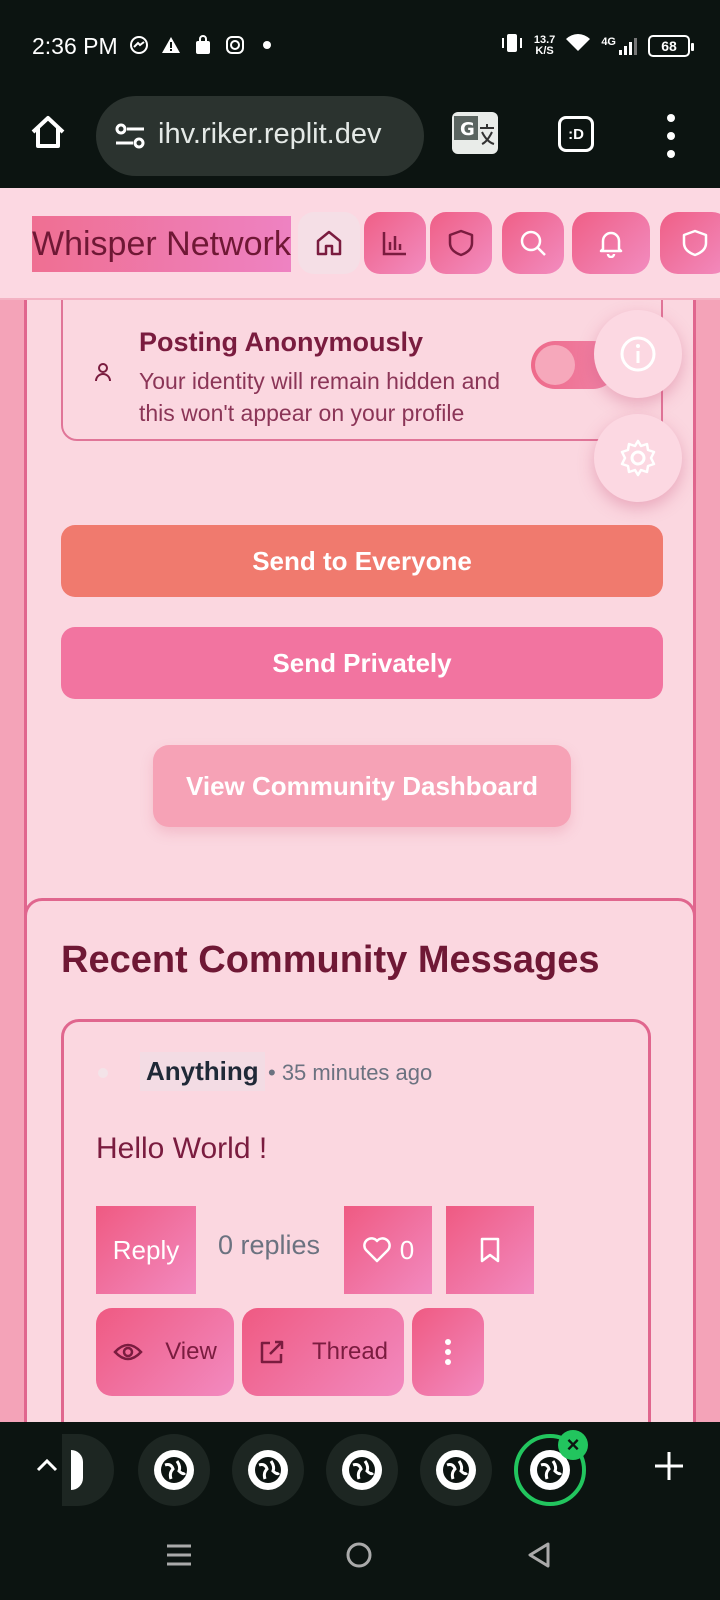 The height and width of the screenshot is (1600, 720). I want to click on expand-tabs-button, so click(47, 1467).